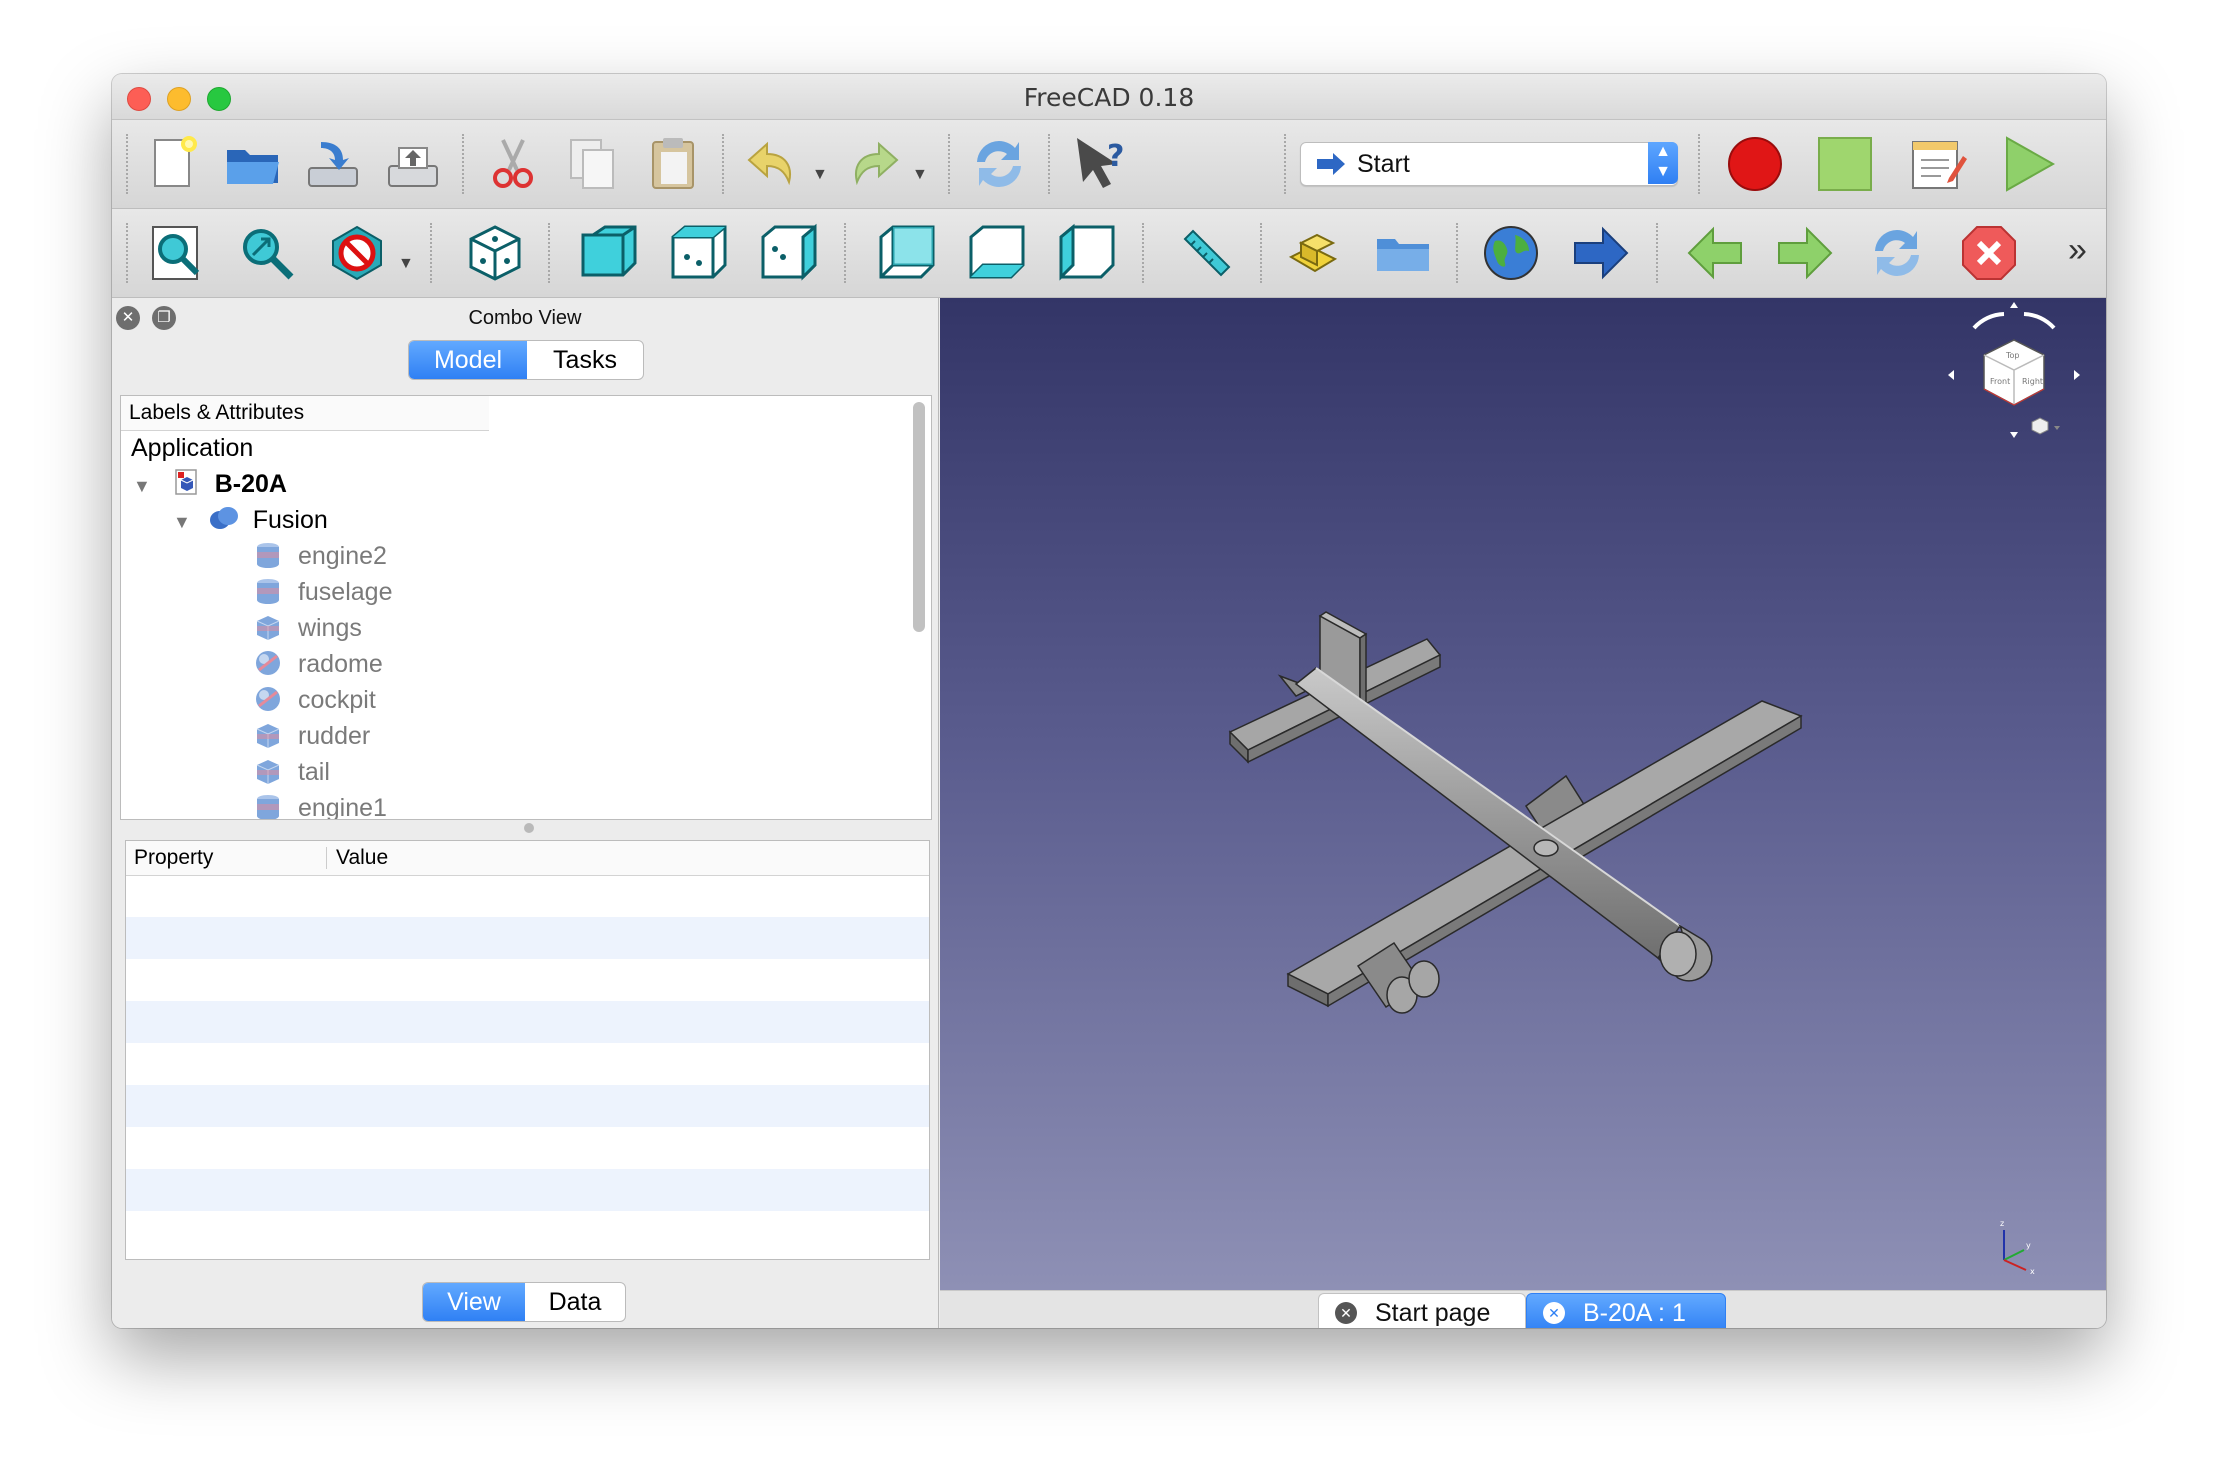  What do you see at coordinates (919, 517) in the screenshot?
I see `tree-scrollbar` at bounding box center [919, 517].